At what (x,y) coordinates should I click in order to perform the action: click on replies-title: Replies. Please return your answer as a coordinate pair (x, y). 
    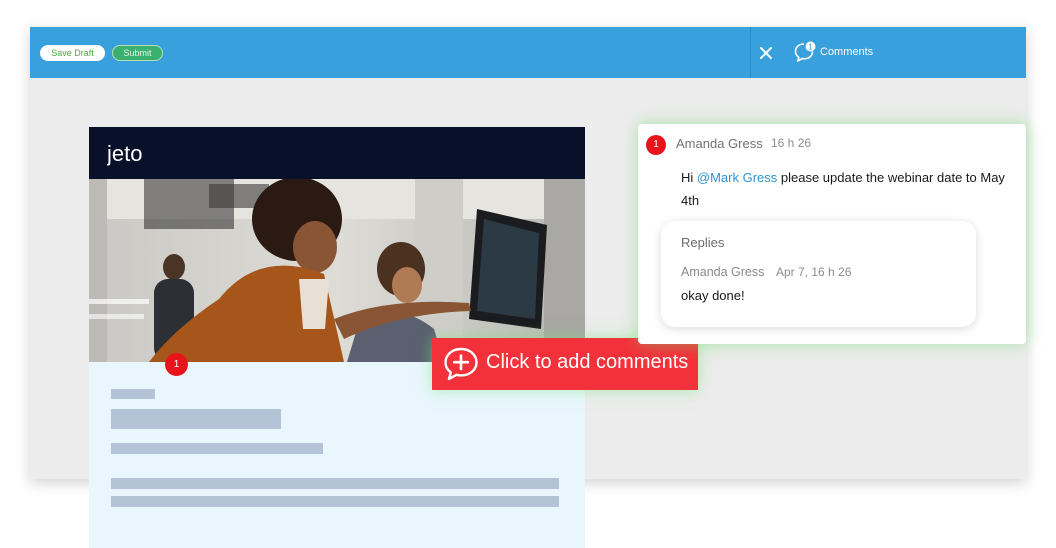
    Looking at the image, I should click on (703, 242).